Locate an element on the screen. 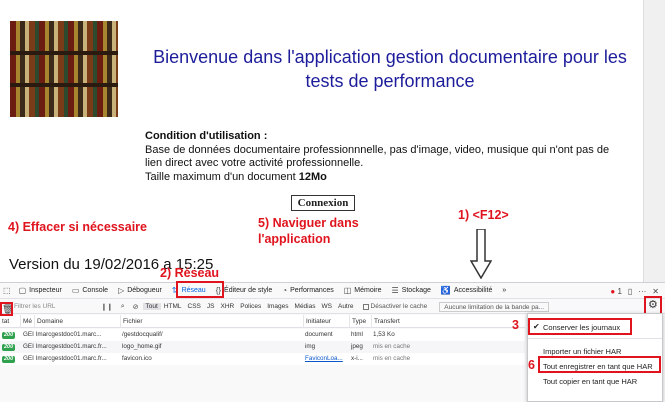 The image size is (665, 402). highlight-save-har is located at coordinates (599, 364).